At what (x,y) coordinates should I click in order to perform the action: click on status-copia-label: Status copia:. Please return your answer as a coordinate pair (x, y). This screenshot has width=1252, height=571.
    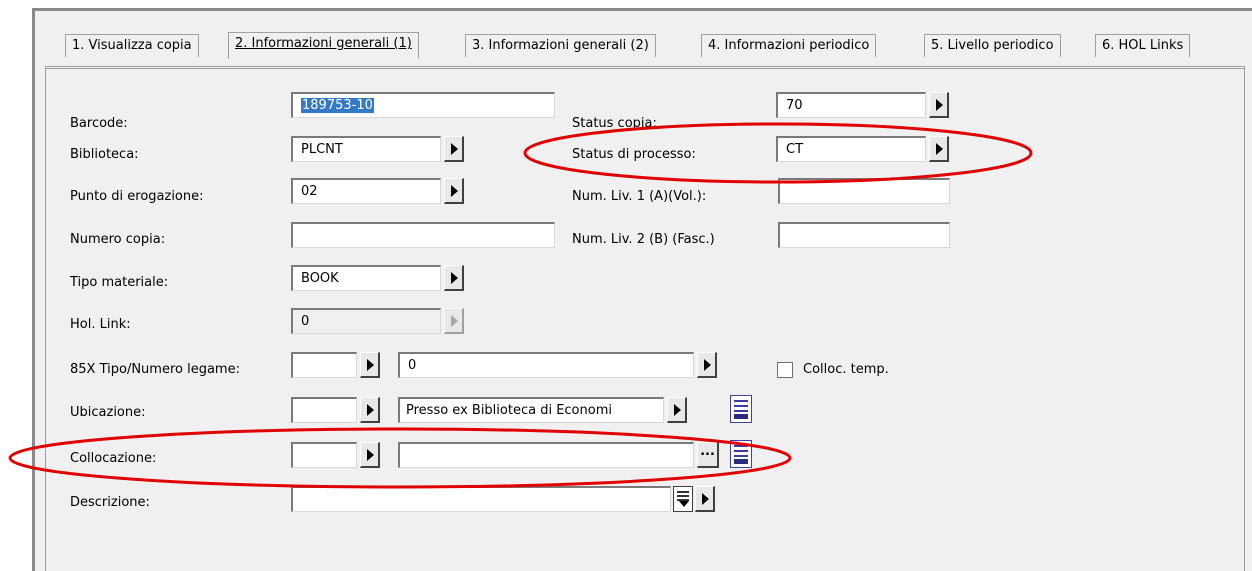
    Looking at the image, I should click on (614, 123).